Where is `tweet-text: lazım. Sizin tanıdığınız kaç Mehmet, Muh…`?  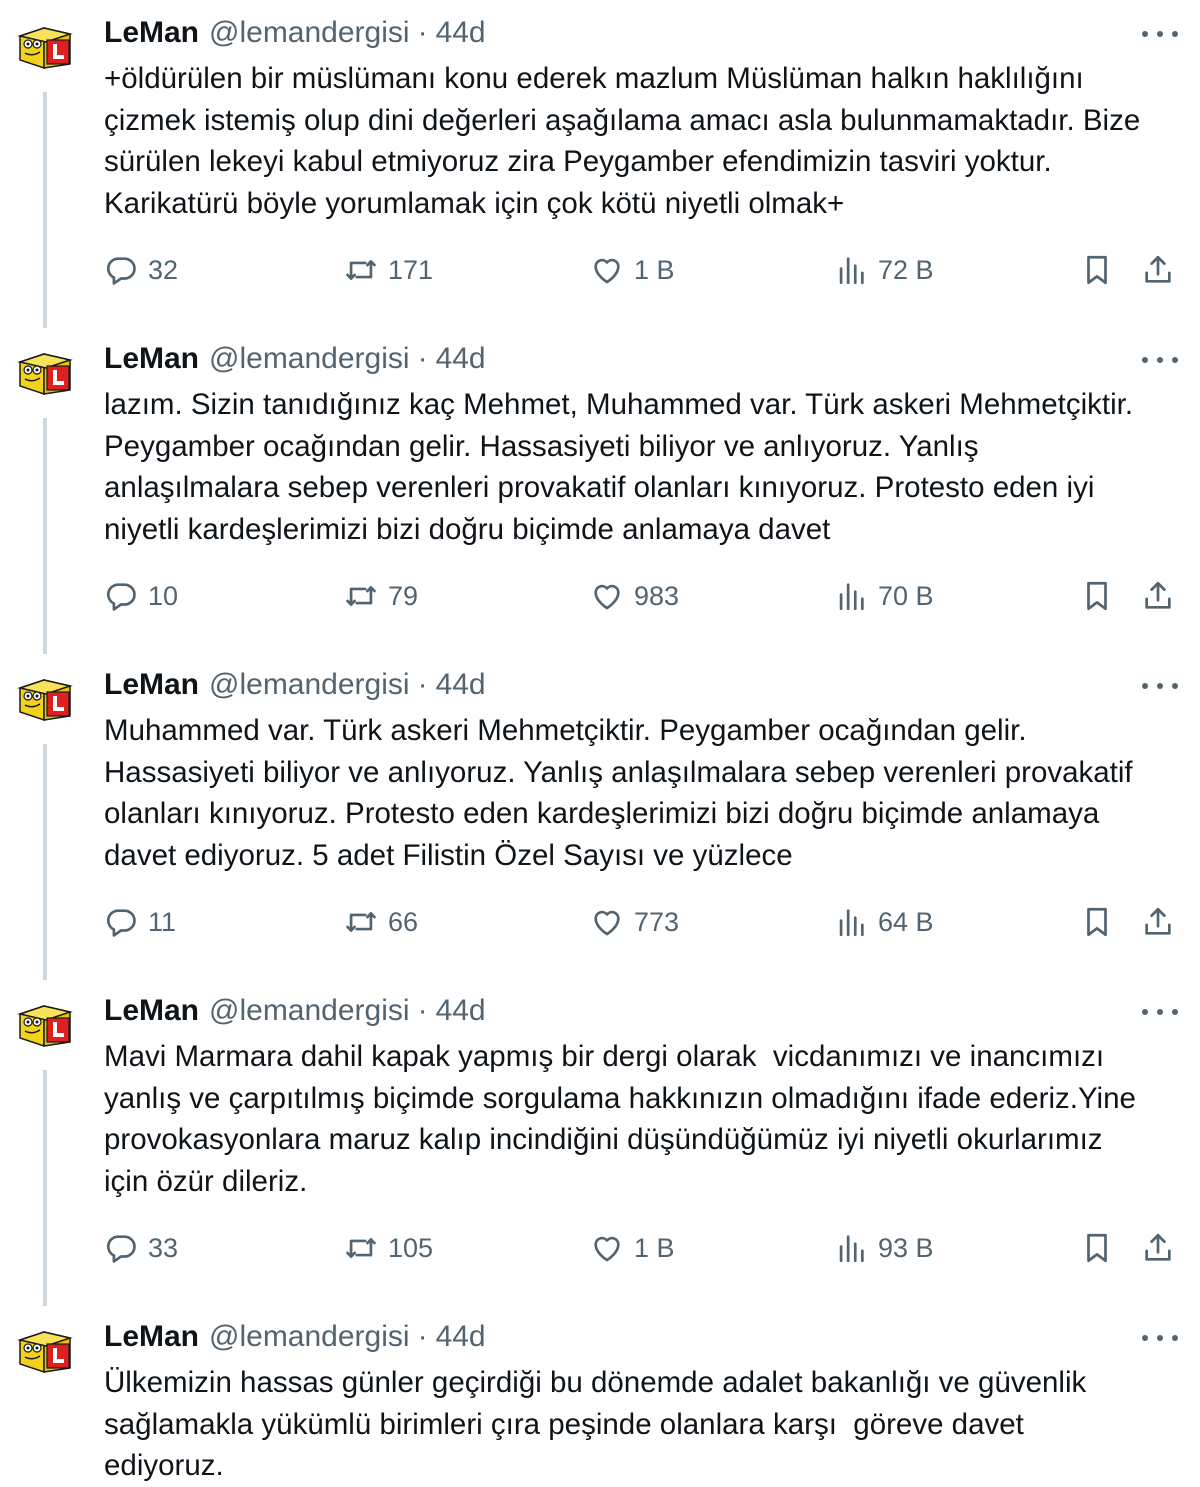 tweet-text: lazım. Sizin tanıdığınız kaç Mehmet, Muh… is located at coordinates (619, 467).